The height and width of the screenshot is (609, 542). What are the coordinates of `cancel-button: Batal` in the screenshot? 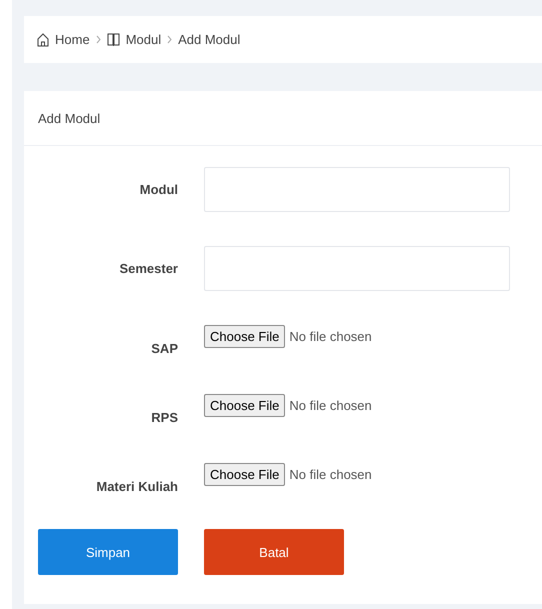 It's located at (274, 552).